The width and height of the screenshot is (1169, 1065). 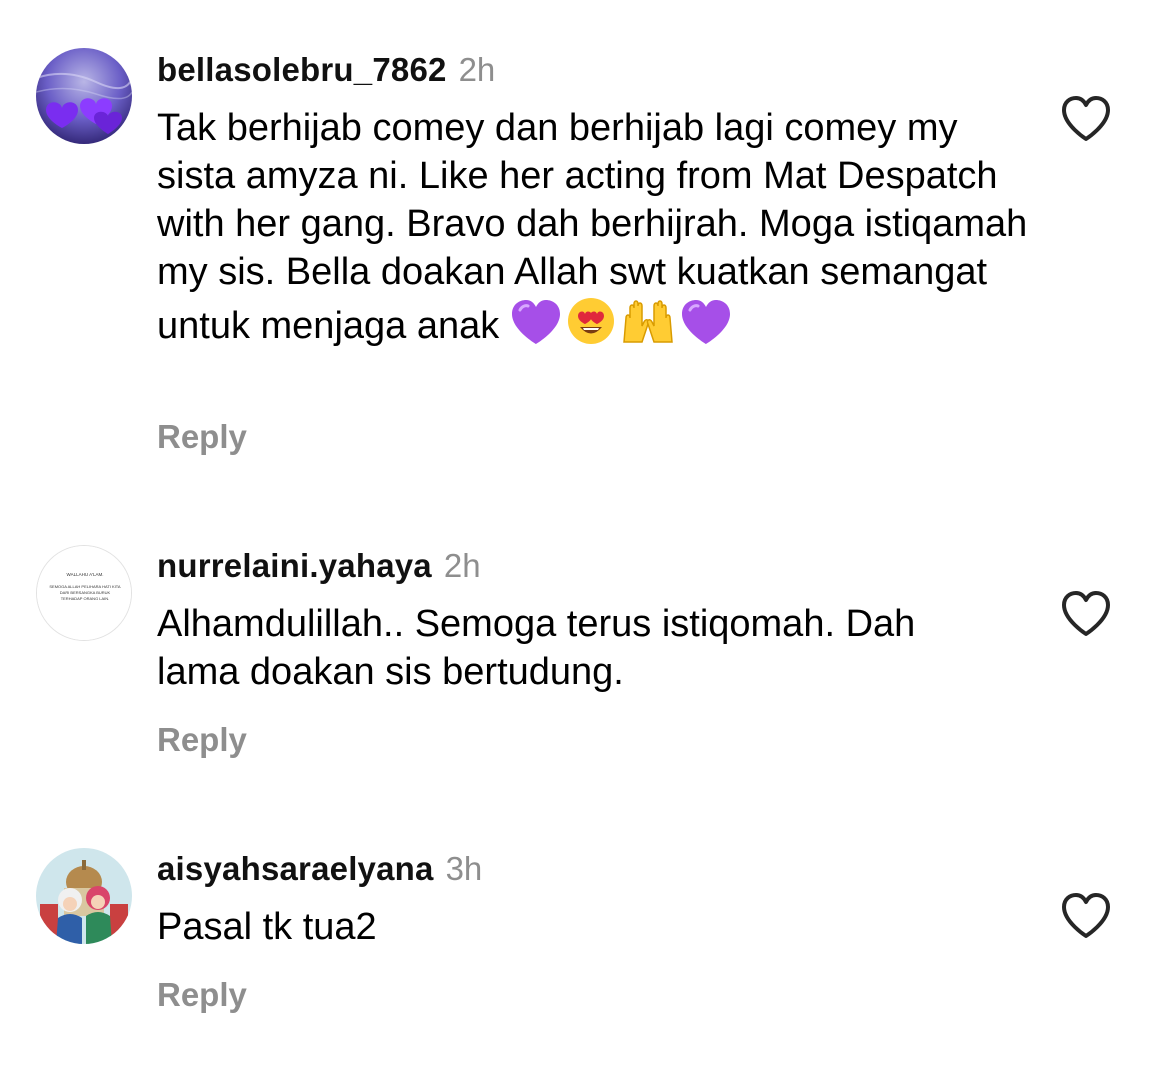 I want to click on raising-hands-icon, so click(x=648, y=327).